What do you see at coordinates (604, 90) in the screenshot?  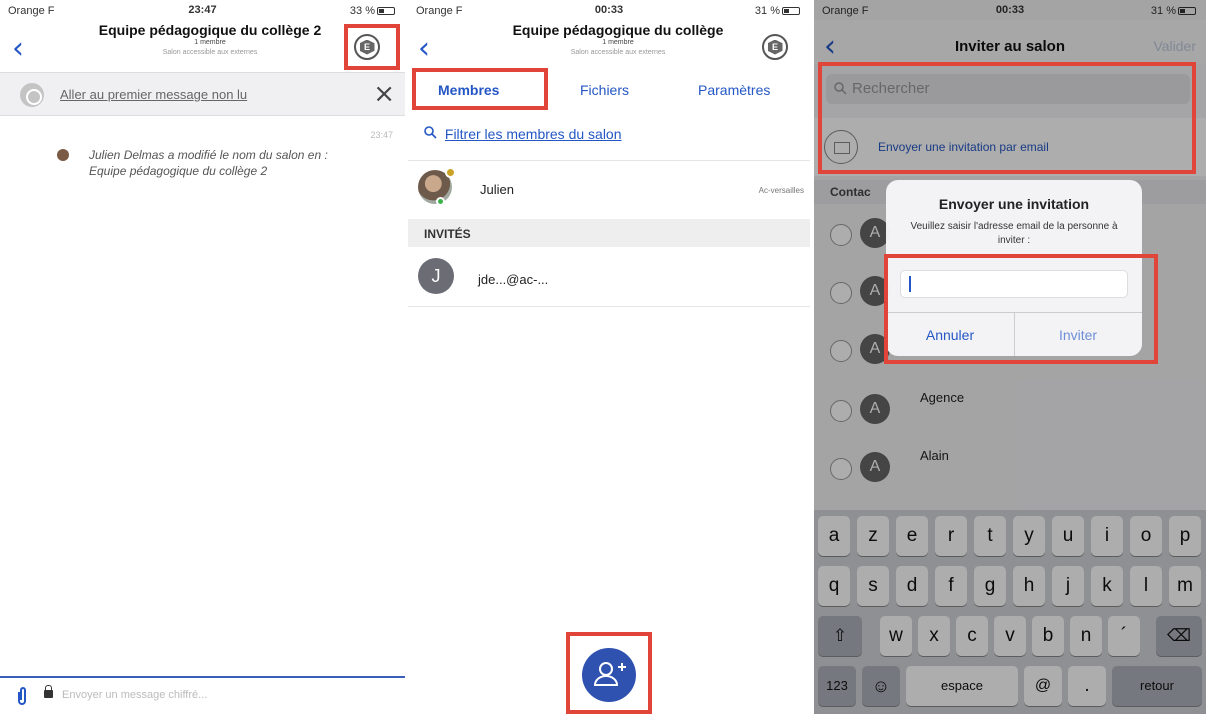 I see `tab-files: Fichiers` at bounding box center [604, 90].